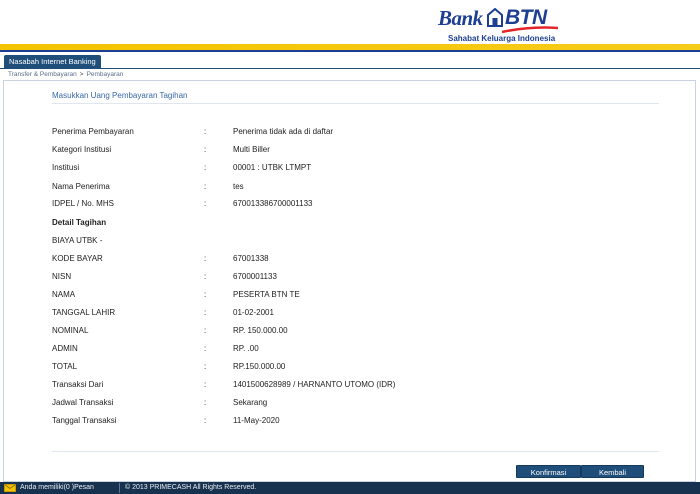  I want to click on detail-label: NAMA, so click(64, 294).